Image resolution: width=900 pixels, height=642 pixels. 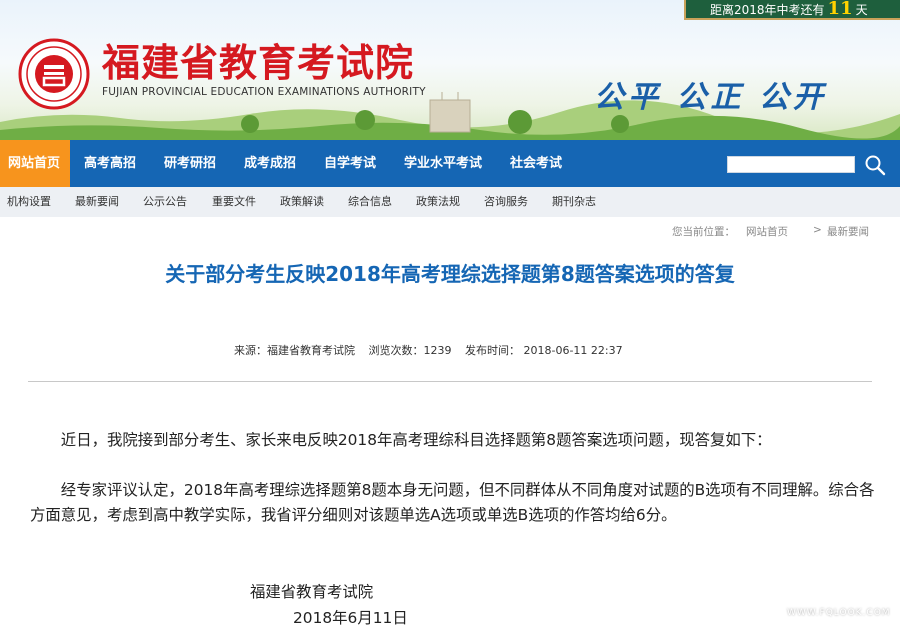 I want to click on exam-countdown: 距离2018年中考还有 11 天, so click(x=792, y=10).